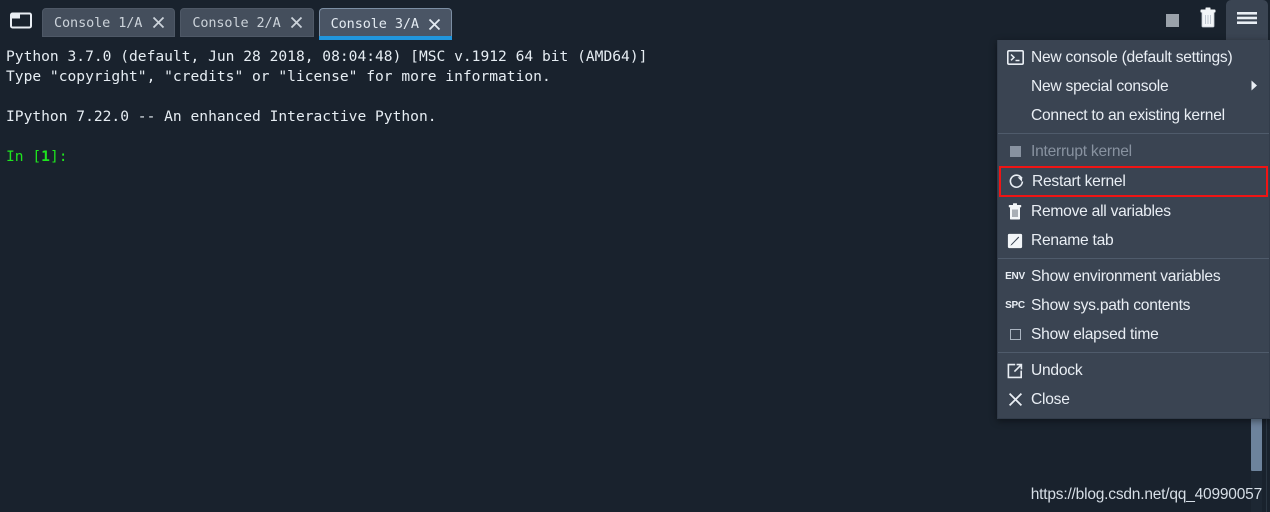 This screenshot has width=1270, height=512. I want to click on menu-item-label: Show elapsed time, so click(1095, 334).